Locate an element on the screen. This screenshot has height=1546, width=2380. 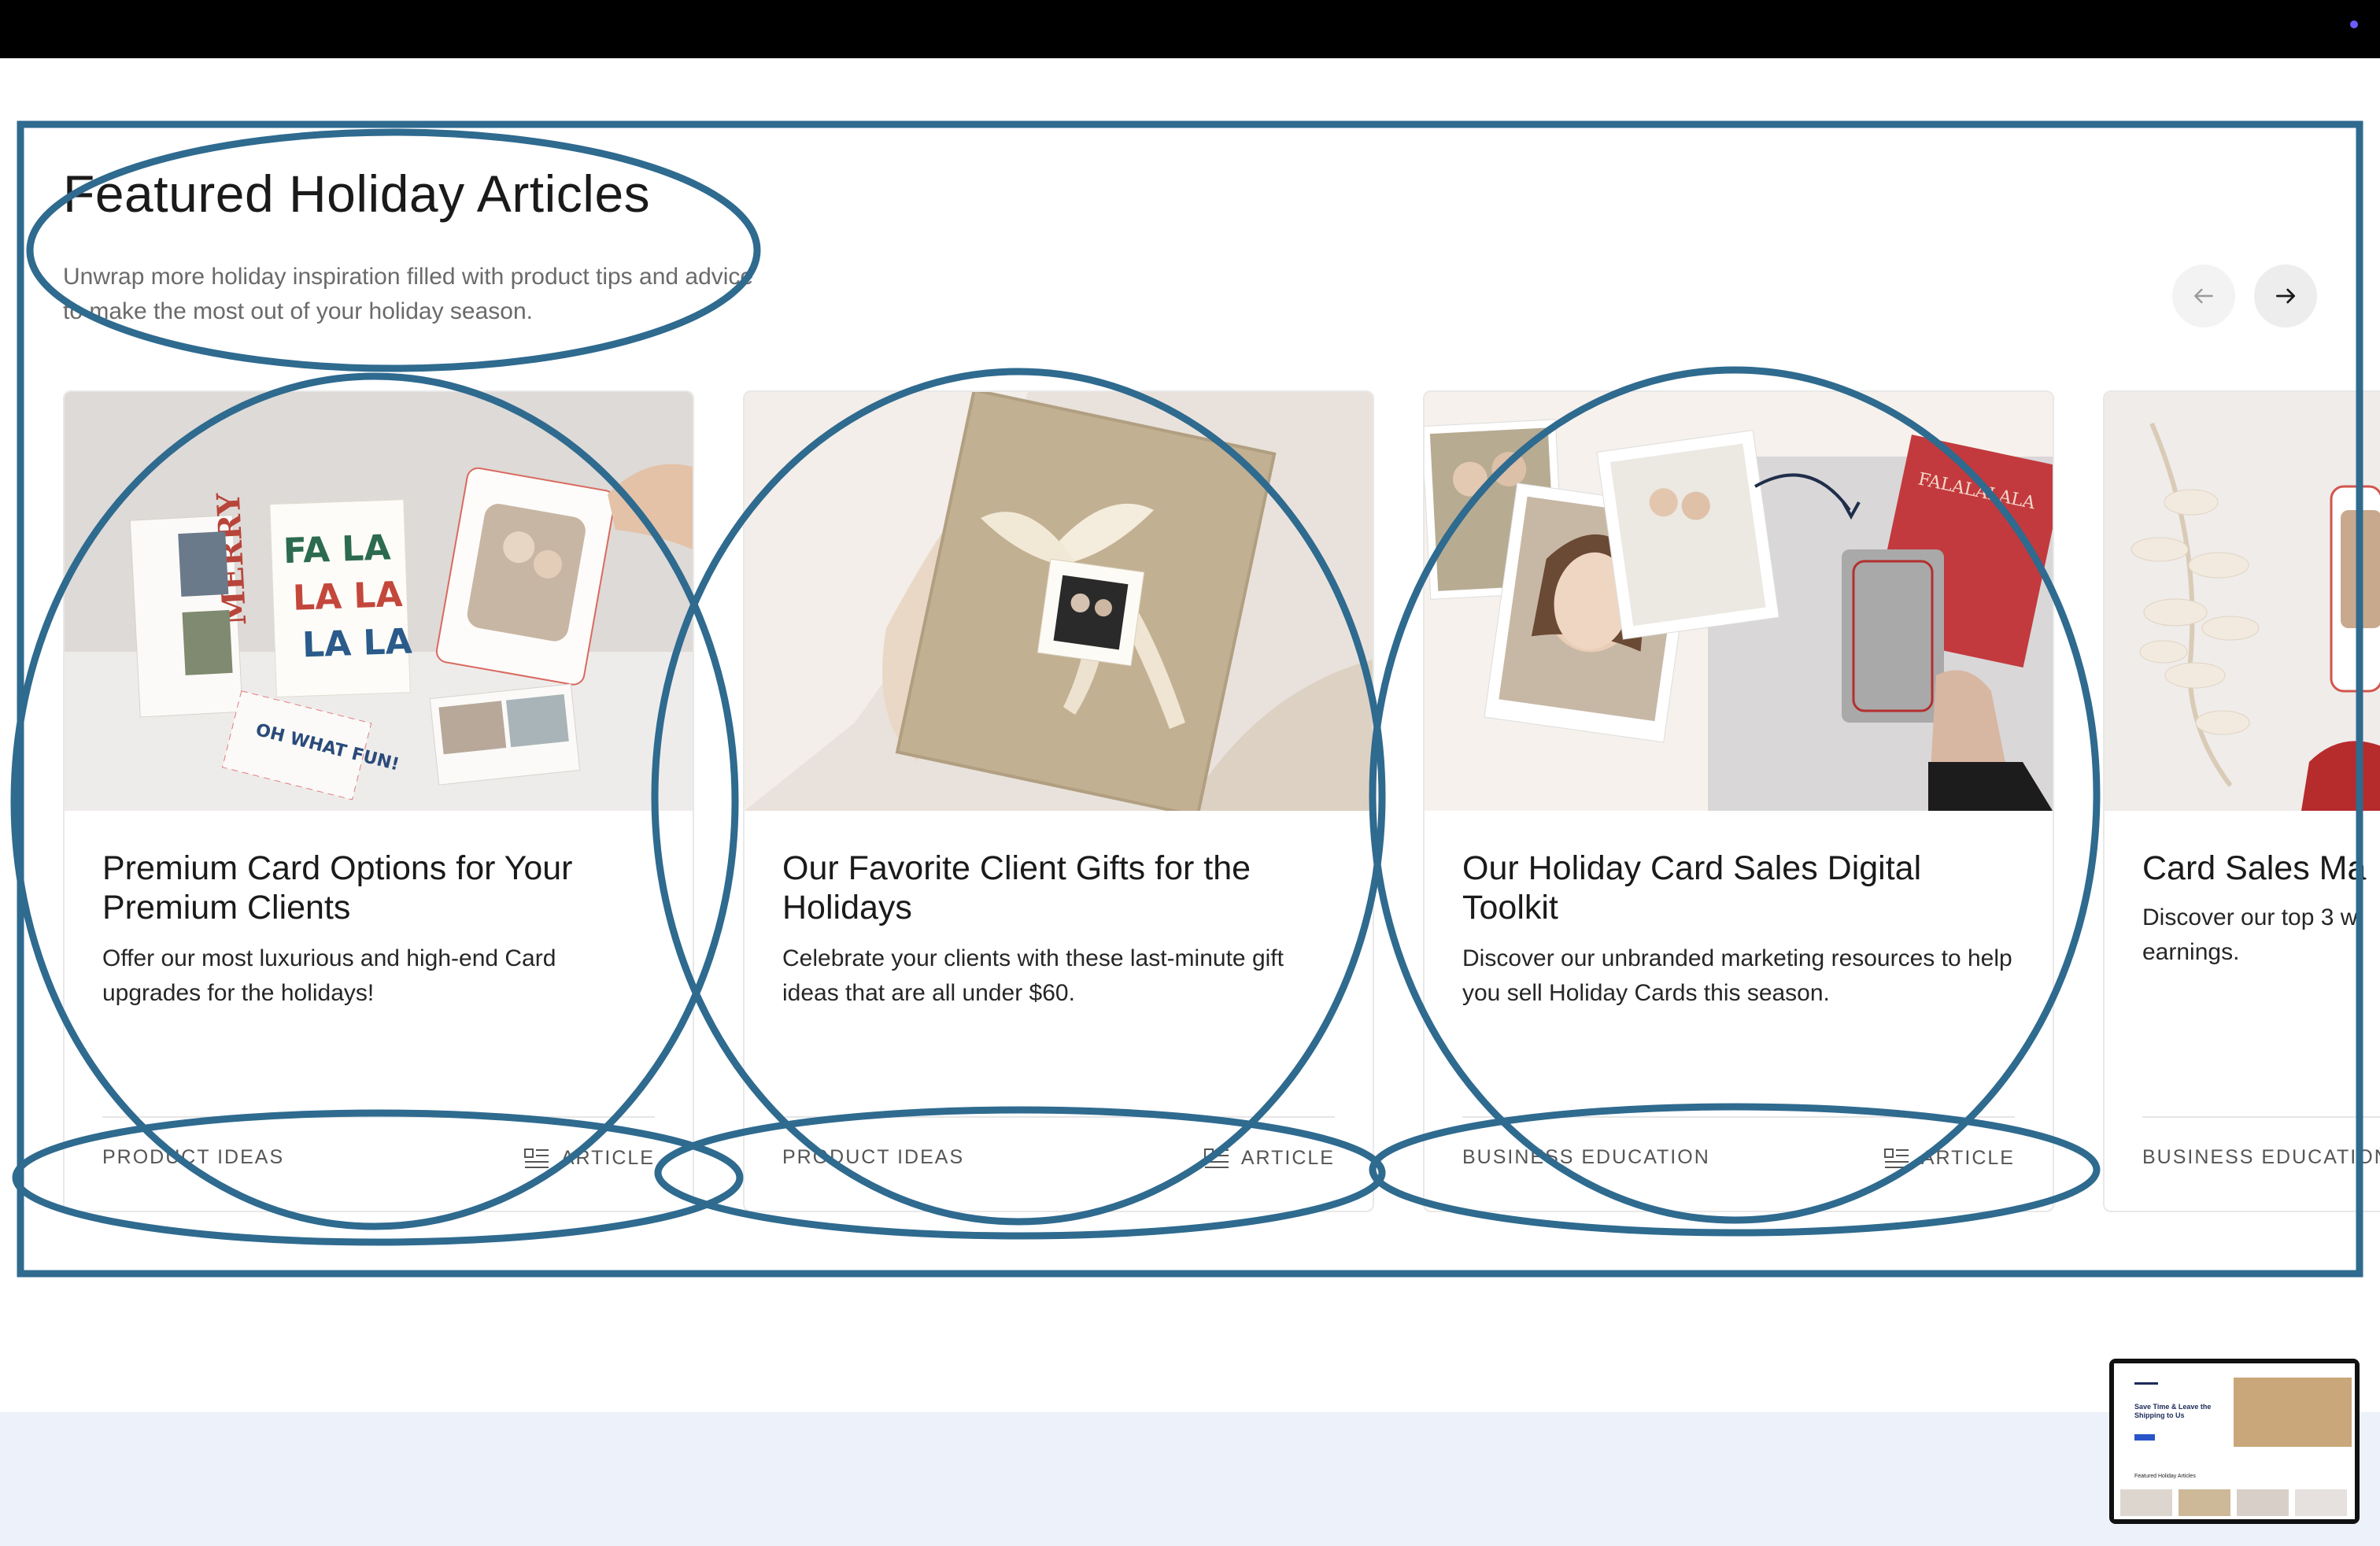
preview-image is located at coordinates (2293, 1412).